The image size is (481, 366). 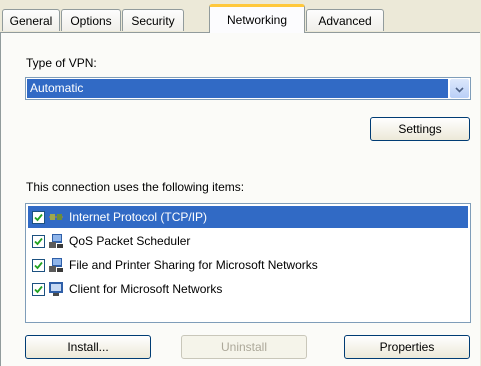 What do you see at coordinates (138, 217) in the screenshot?
I see `item-label: Internet Protocol (TCP/IP)` at bounding box center [138, 217].